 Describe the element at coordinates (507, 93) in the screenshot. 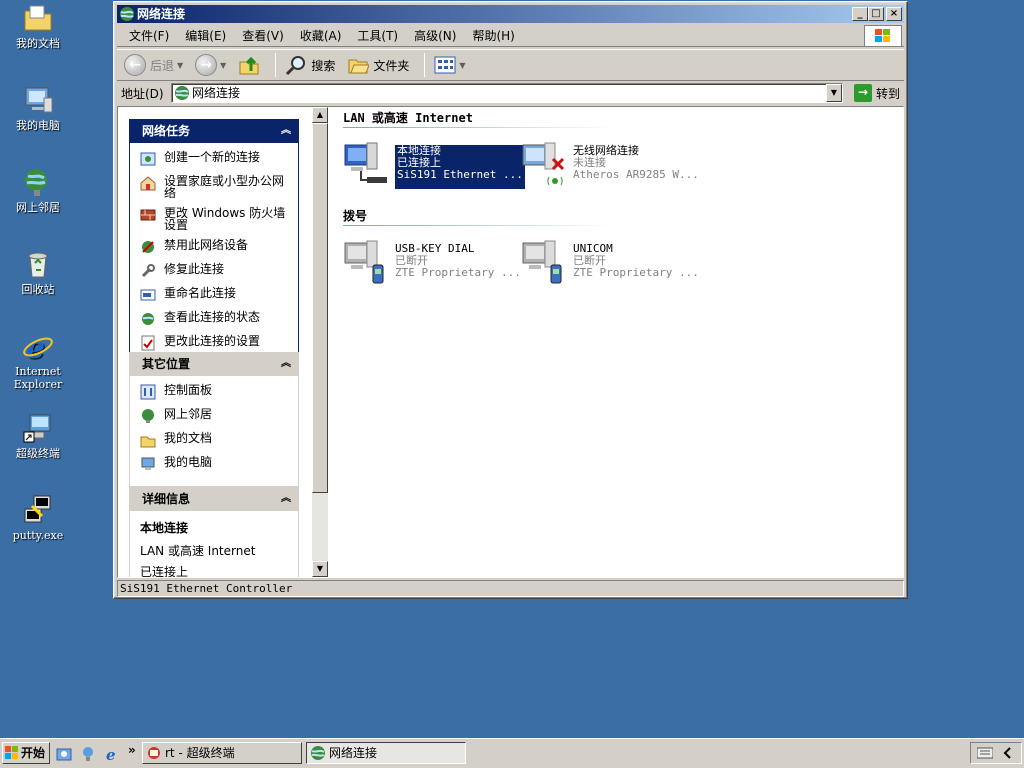

I see `address-input: 网络连接 ▼` at that location.